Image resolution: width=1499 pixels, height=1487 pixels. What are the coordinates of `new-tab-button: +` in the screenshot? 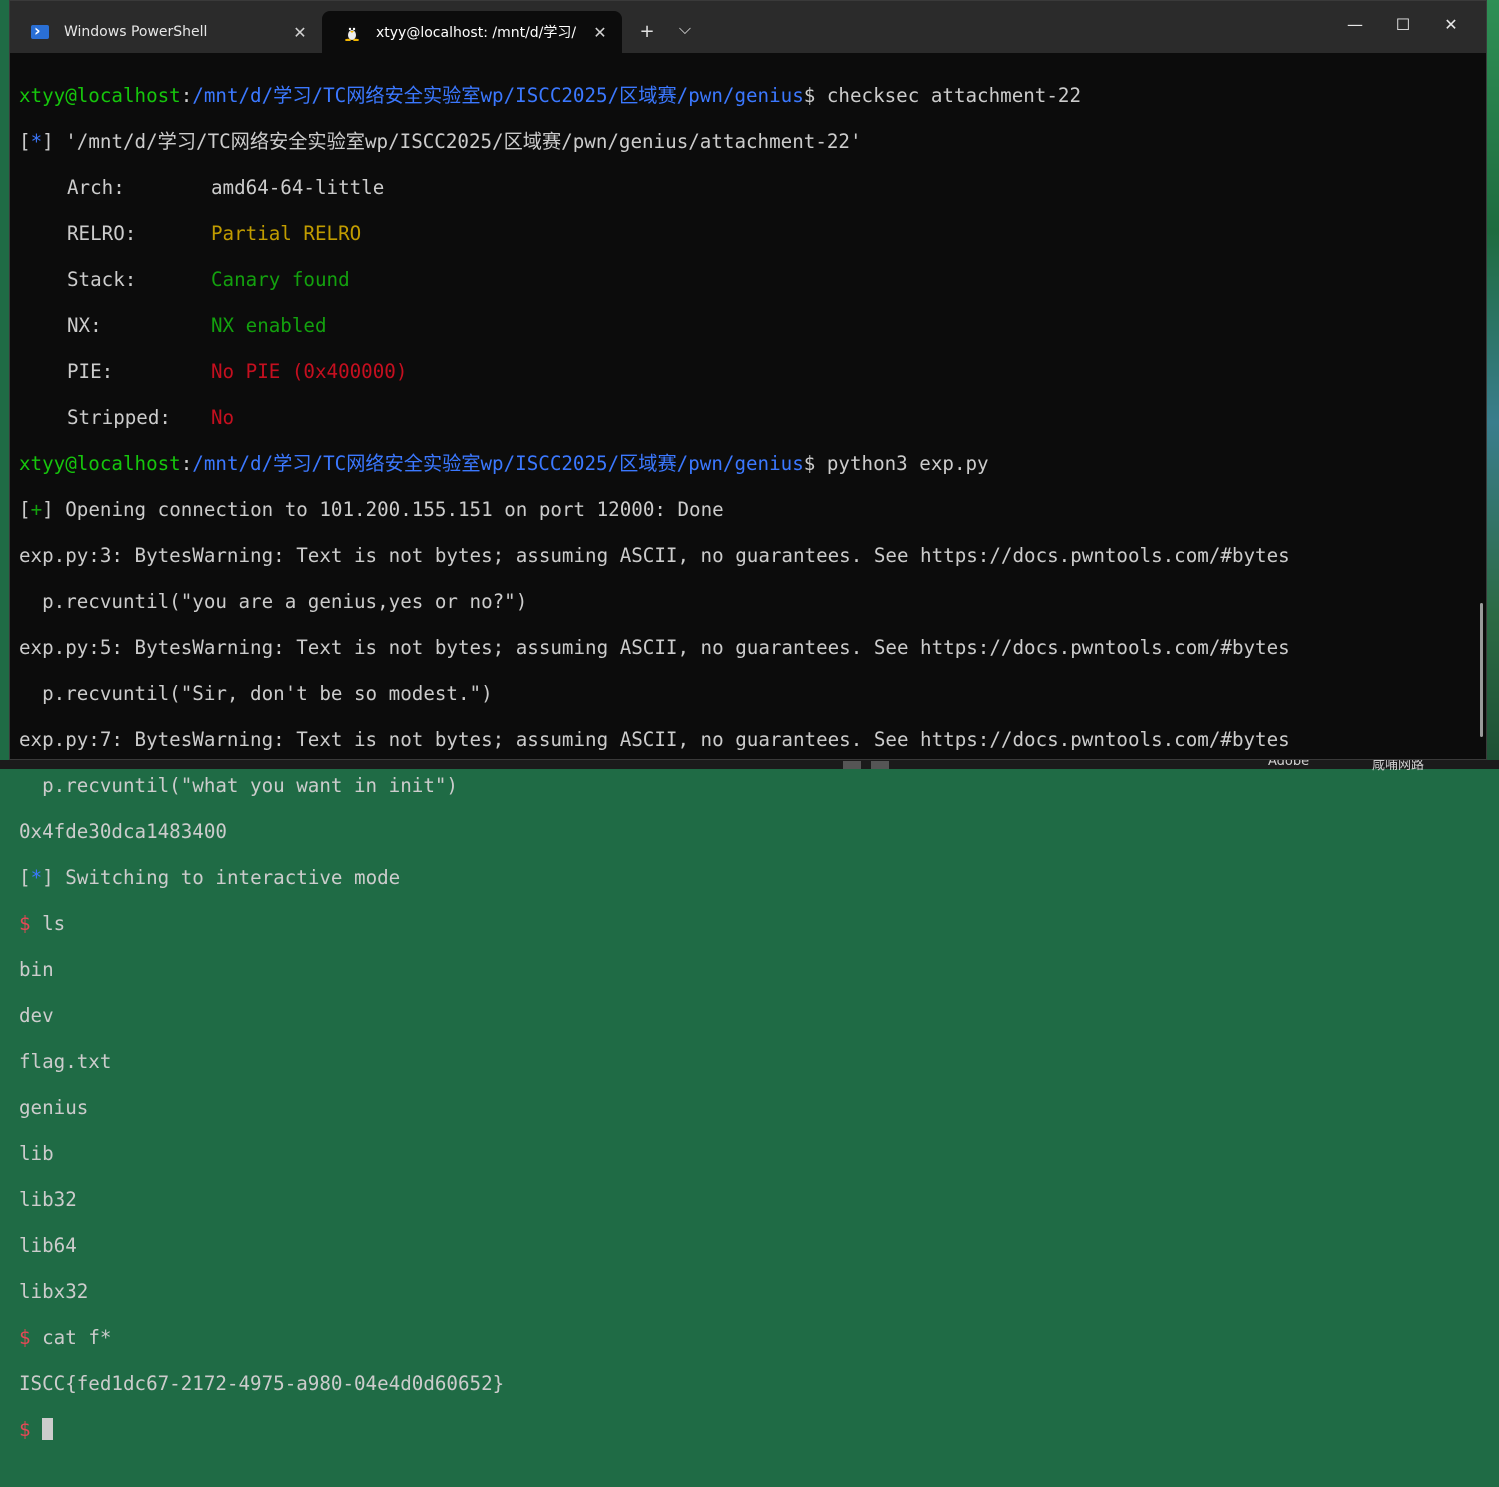 It's located at (647, 31).